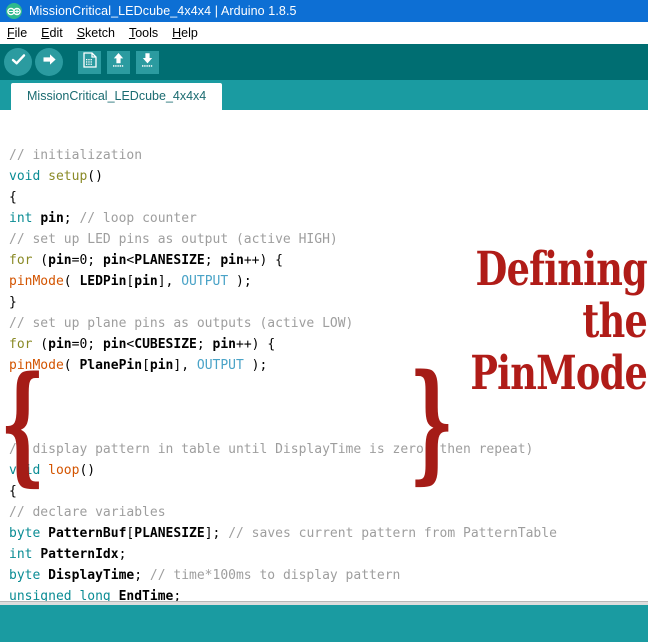 The width and height of the screenshot is (648, 642). I want to click on down-arrow-icon, so click(147, 62).